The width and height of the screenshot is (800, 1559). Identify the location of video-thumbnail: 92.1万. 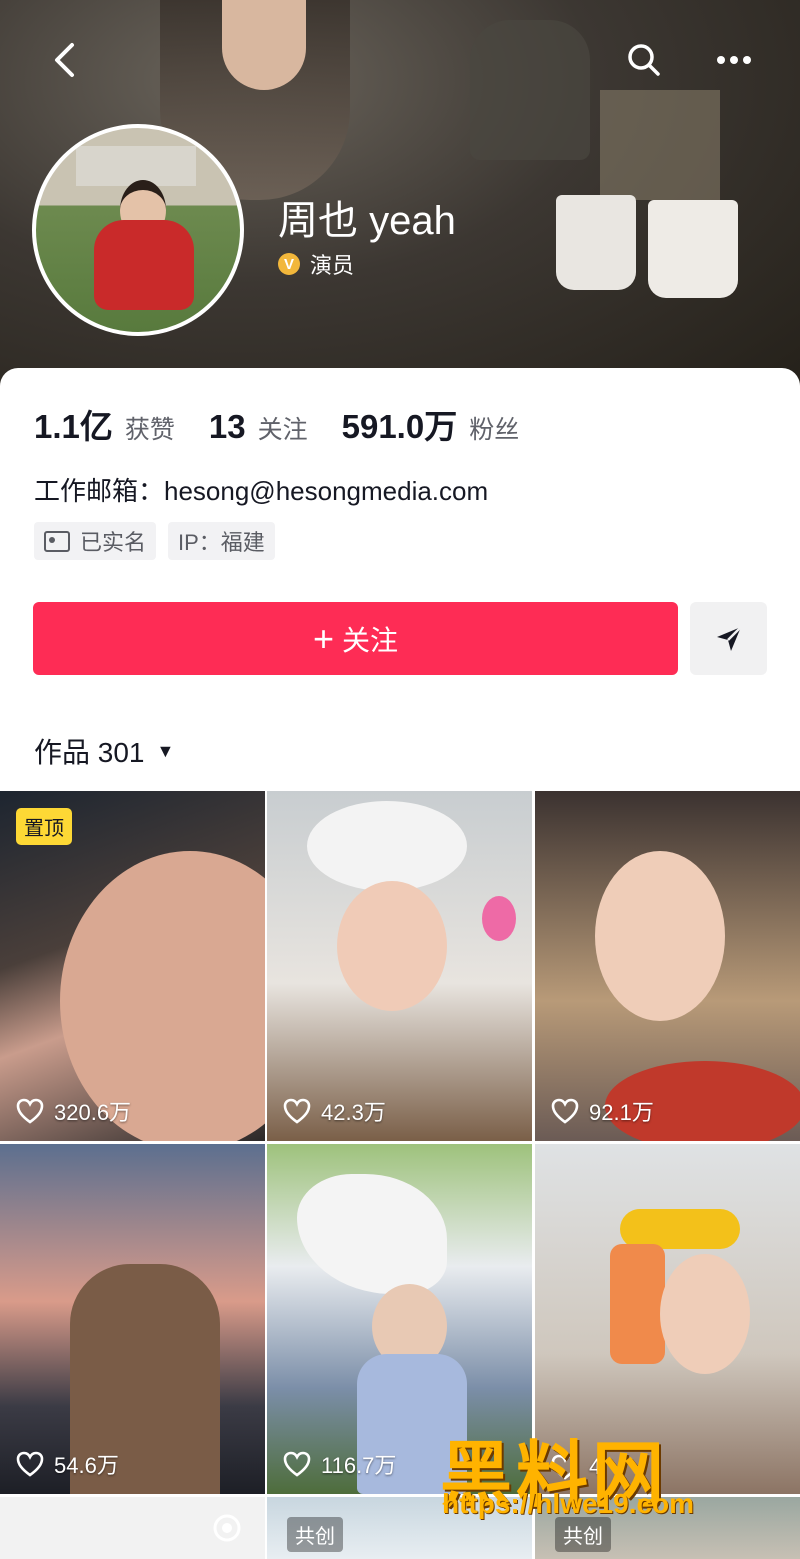
(667, 966).